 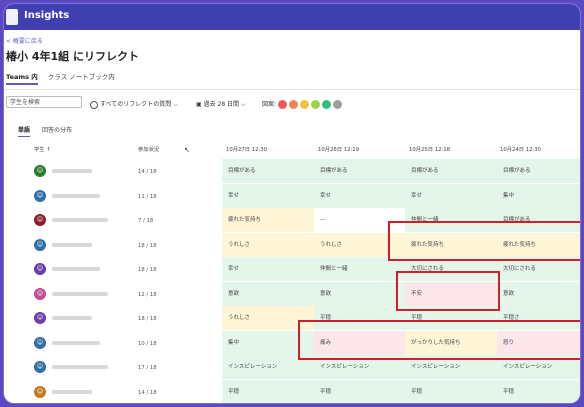 I want to click on emotion-filter: 図案:, so click(x=303, y=104).